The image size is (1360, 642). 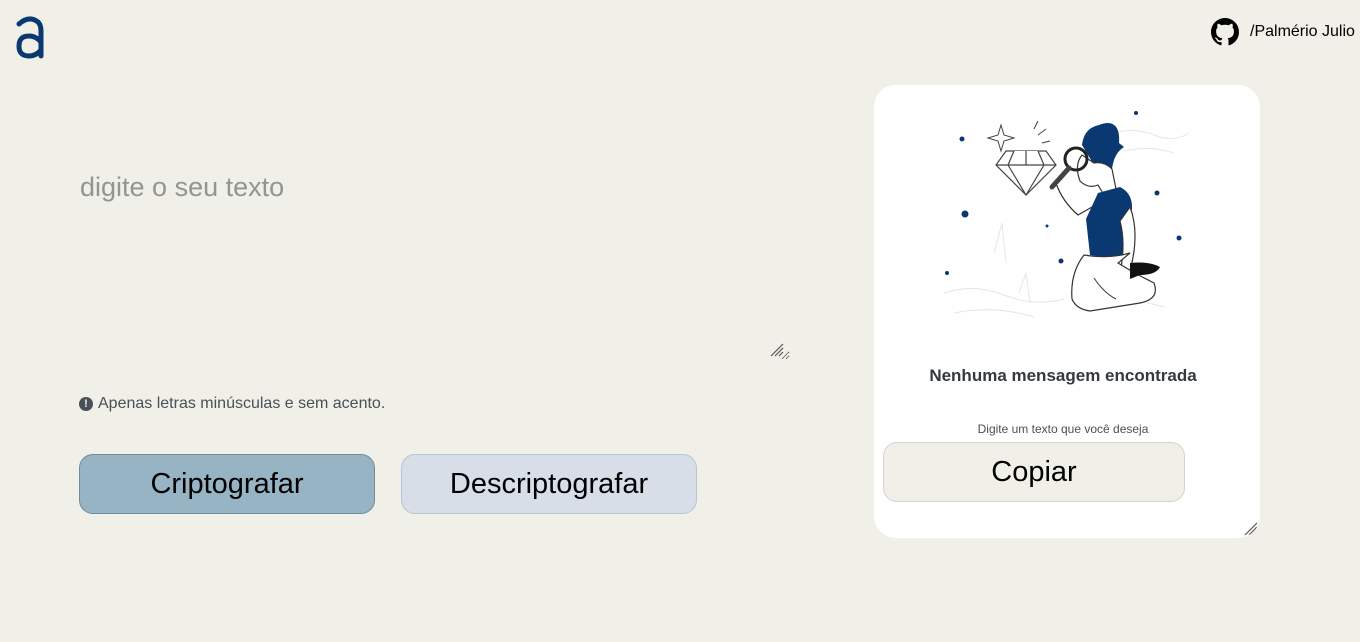 I want to click on exclamation-circle-icon: !, so click(x=86, y=404).